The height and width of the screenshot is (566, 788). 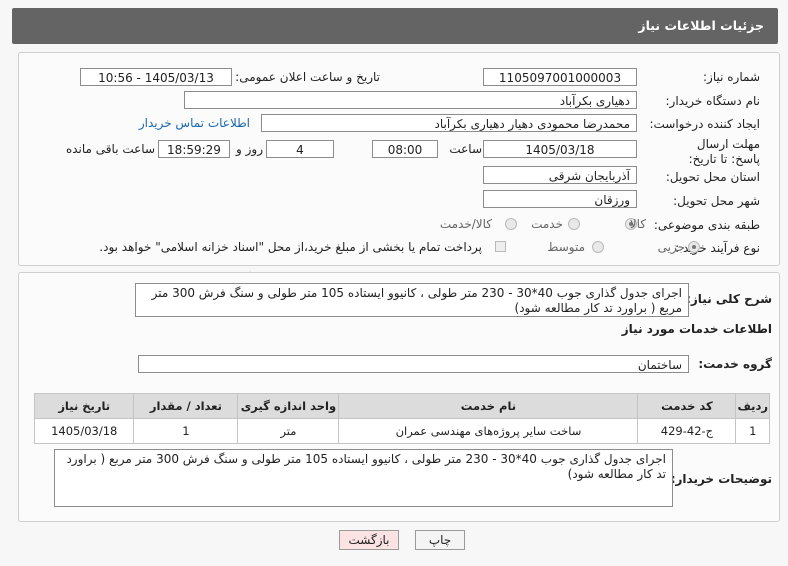 What do you see at coordinates (500, 246) in the screenshot?
I see `treasury-checkbox` at bounding box center [500, 246].